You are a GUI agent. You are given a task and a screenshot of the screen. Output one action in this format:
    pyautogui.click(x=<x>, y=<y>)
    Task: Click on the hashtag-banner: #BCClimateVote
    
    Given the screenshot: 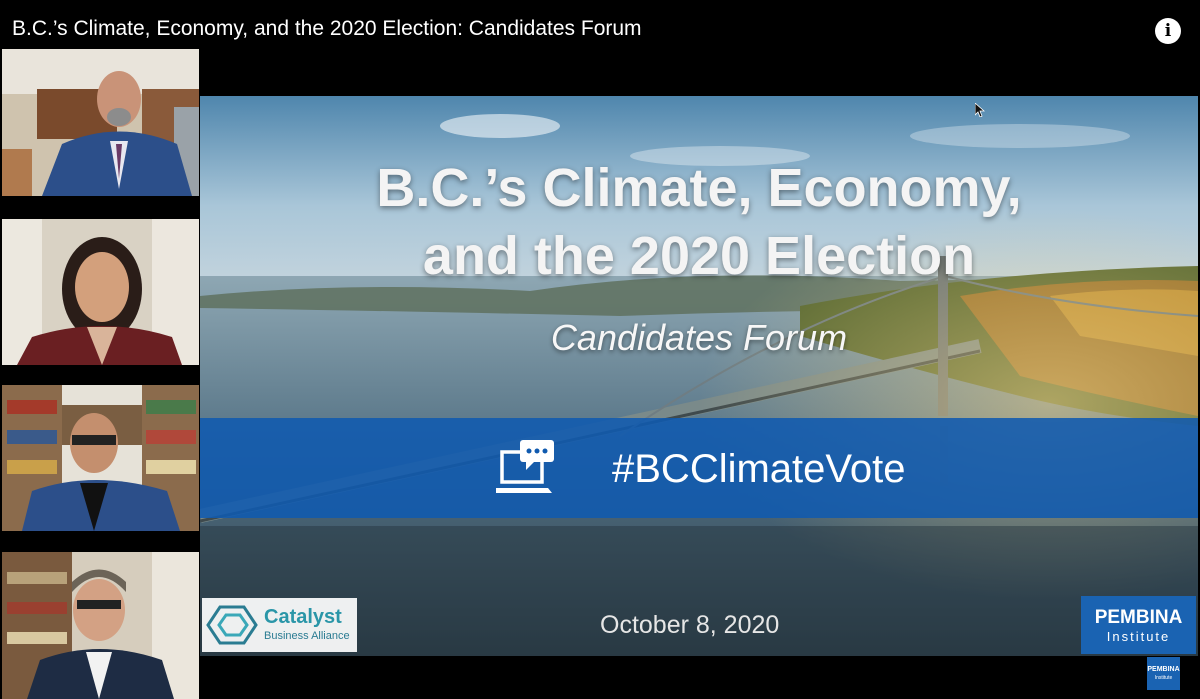 What is the action you would take?
    pyautogui.click(x=699, y=468)
    